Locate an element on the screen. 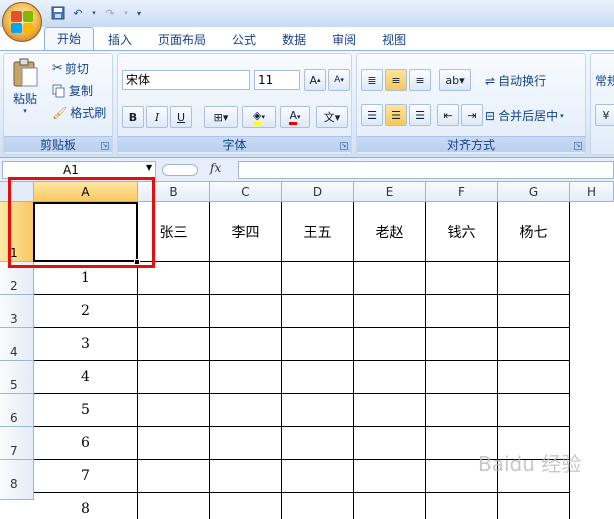  column-header-h: H is located at coordinates (592, 192).